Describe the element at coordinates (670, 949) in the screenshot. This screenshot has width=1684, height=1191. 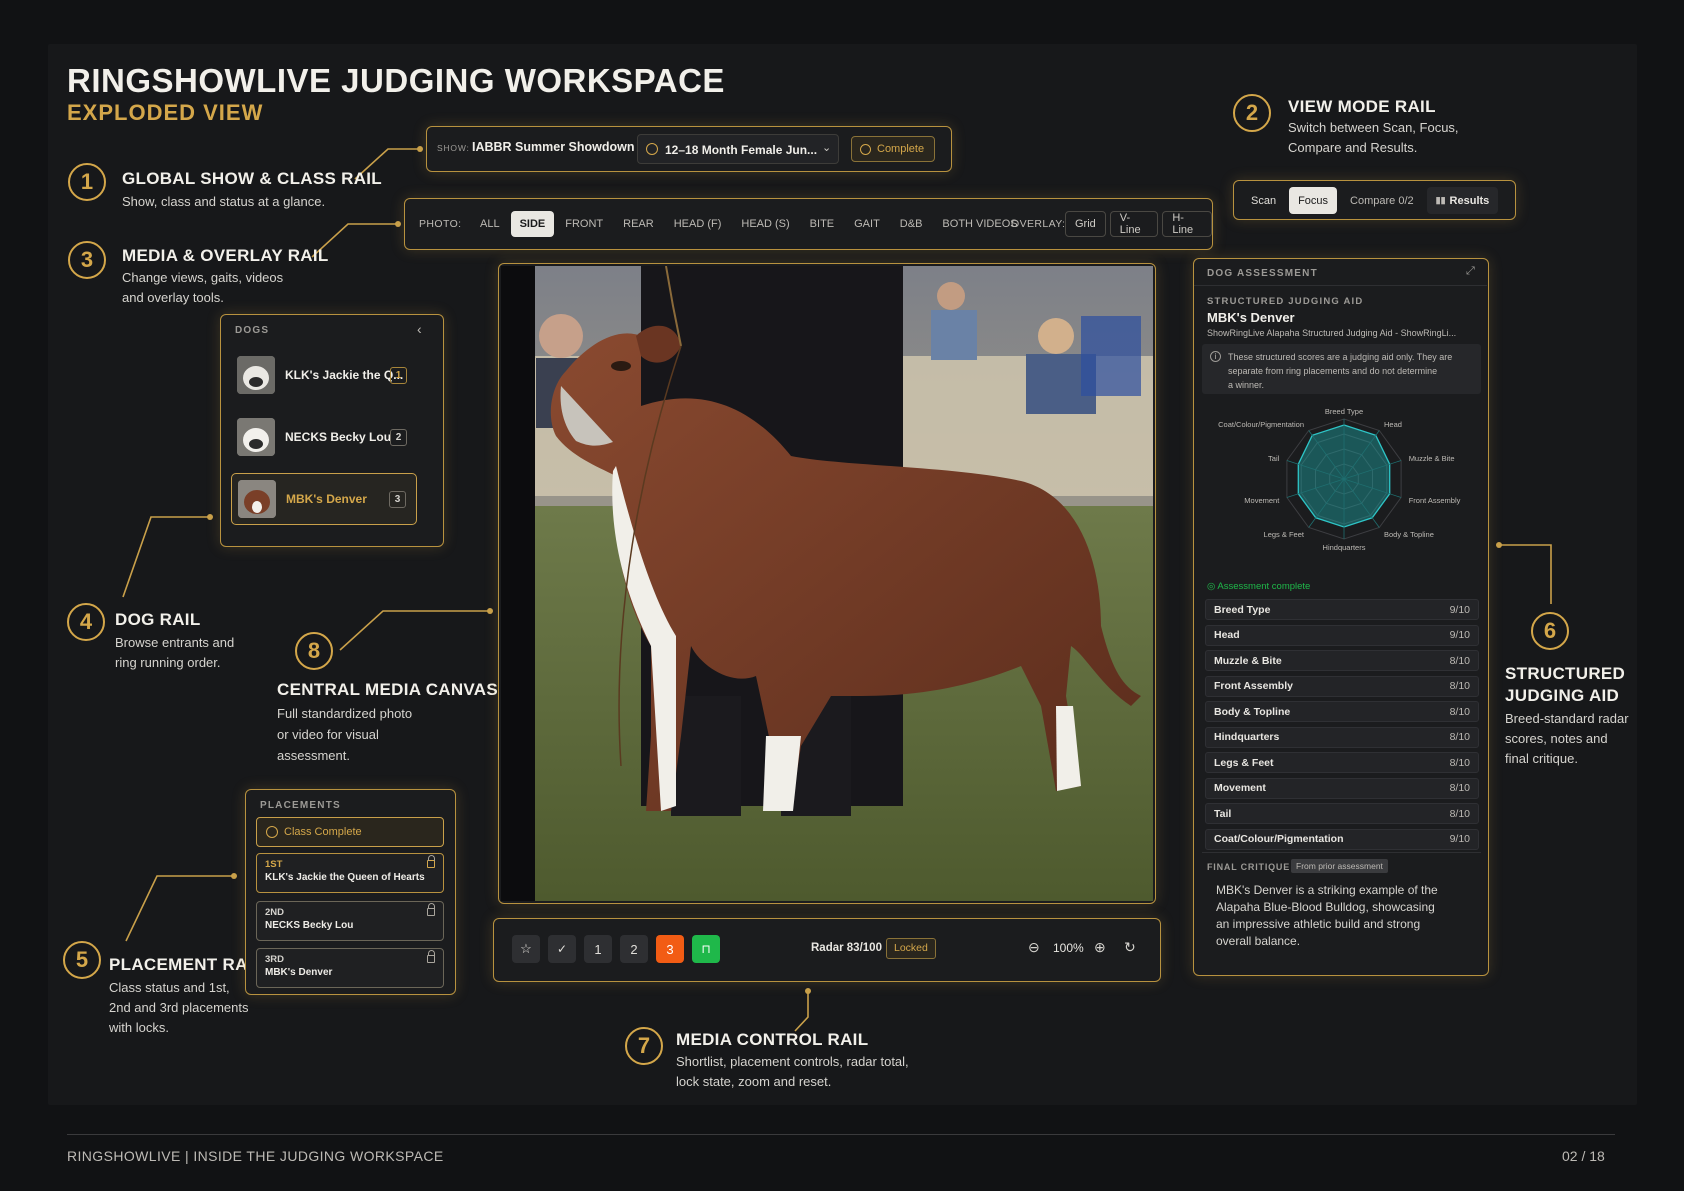
I see `place-3-button: 3` at that location.